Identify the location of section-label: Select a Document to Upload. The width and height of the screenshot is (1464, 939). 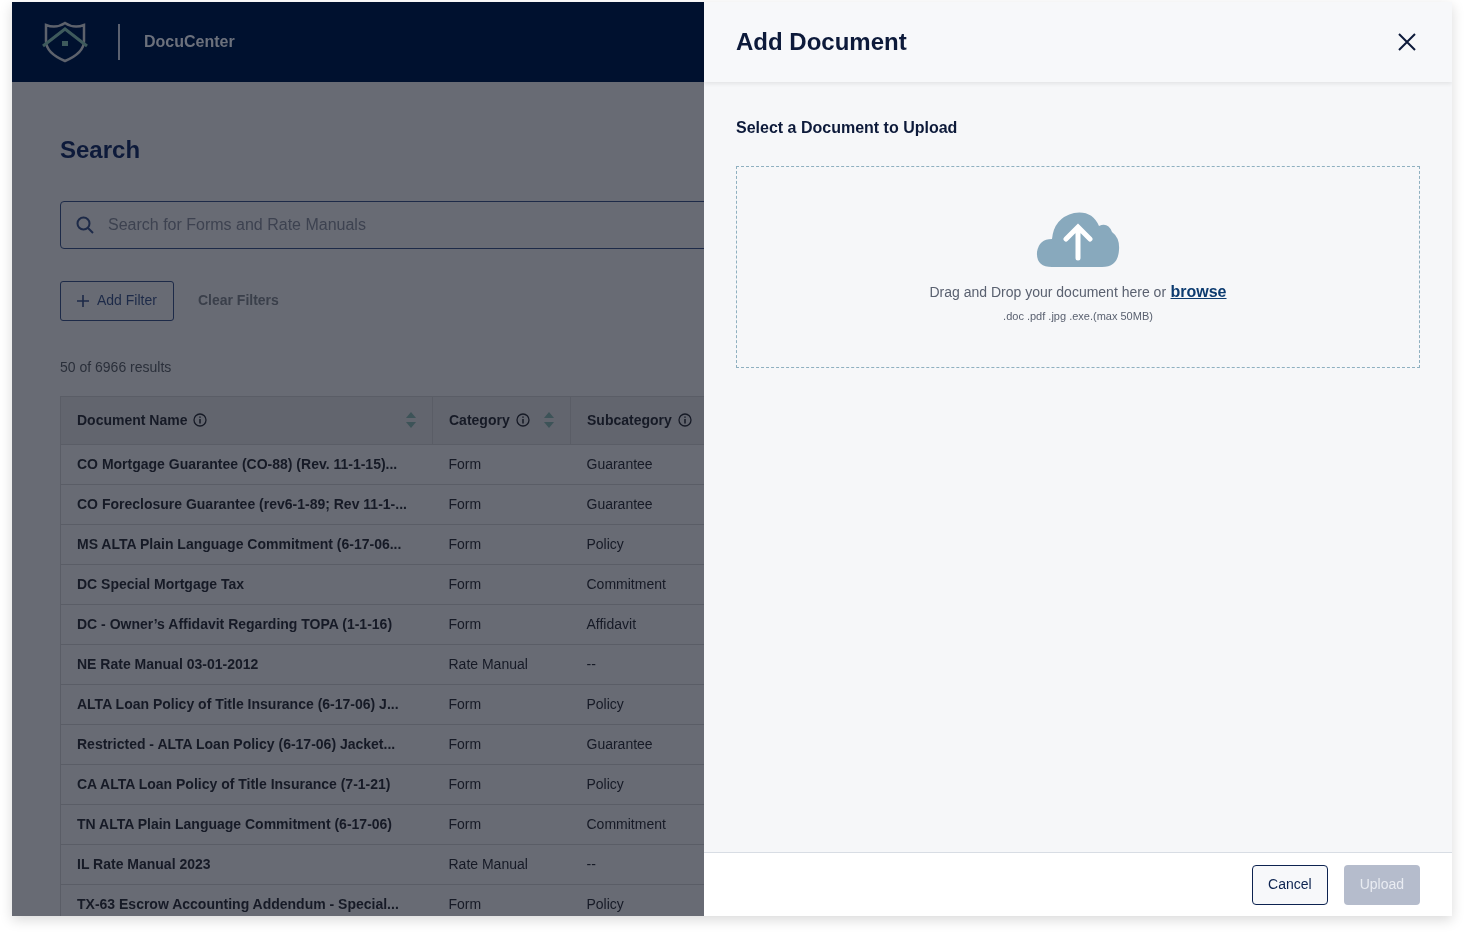
(847, 128).